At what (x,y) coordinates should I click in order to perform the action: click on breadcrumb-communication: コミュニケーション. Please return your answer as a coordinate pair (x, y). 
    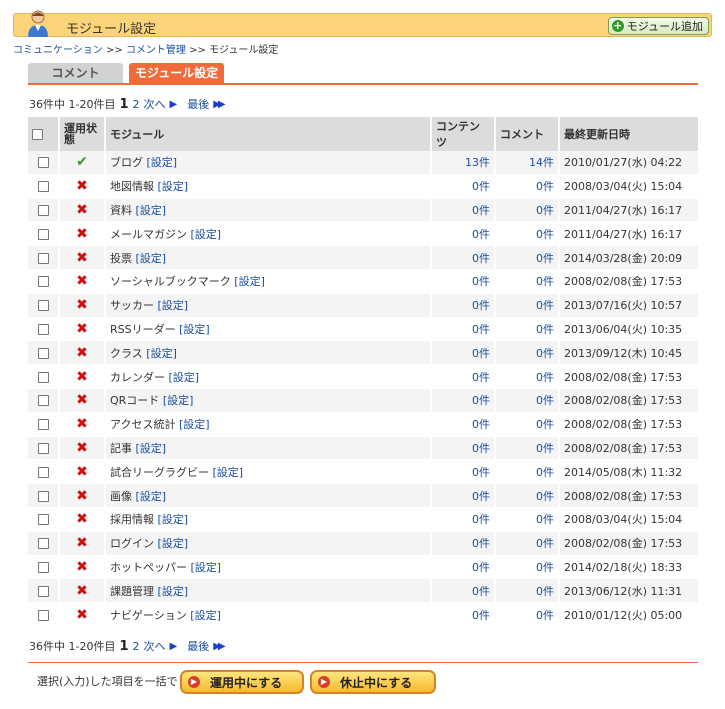
    Looking at the image, I should click on (58, 50).